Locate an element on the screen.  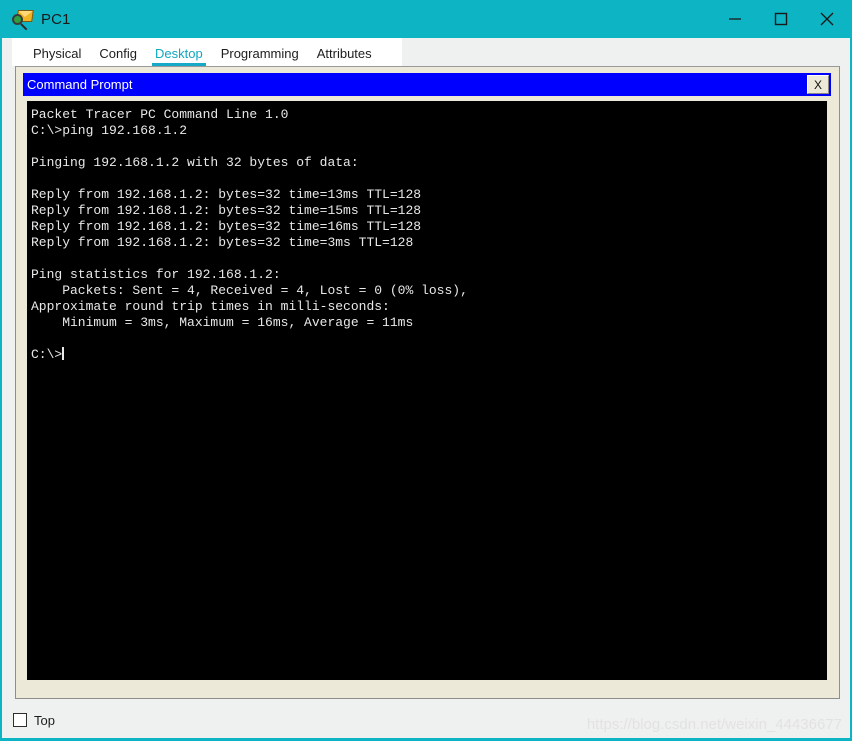
tab-programming: Programming is located at coordinates (260, 56).